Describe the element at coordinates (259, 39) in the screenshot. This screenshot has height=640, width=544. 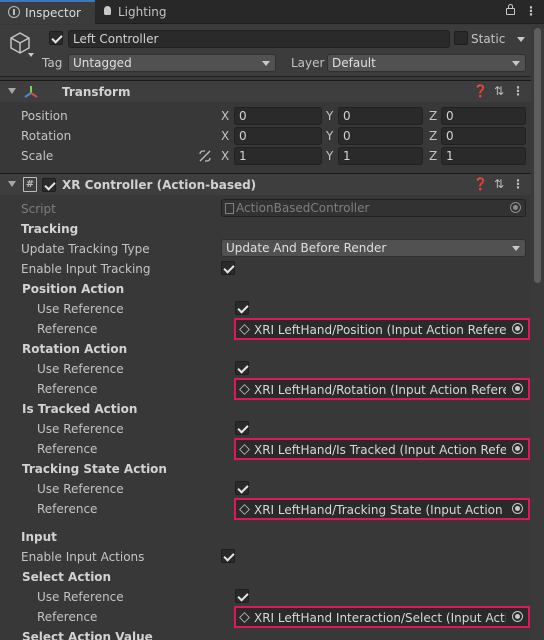
I see `object-name-field: Left Controller` at that location.